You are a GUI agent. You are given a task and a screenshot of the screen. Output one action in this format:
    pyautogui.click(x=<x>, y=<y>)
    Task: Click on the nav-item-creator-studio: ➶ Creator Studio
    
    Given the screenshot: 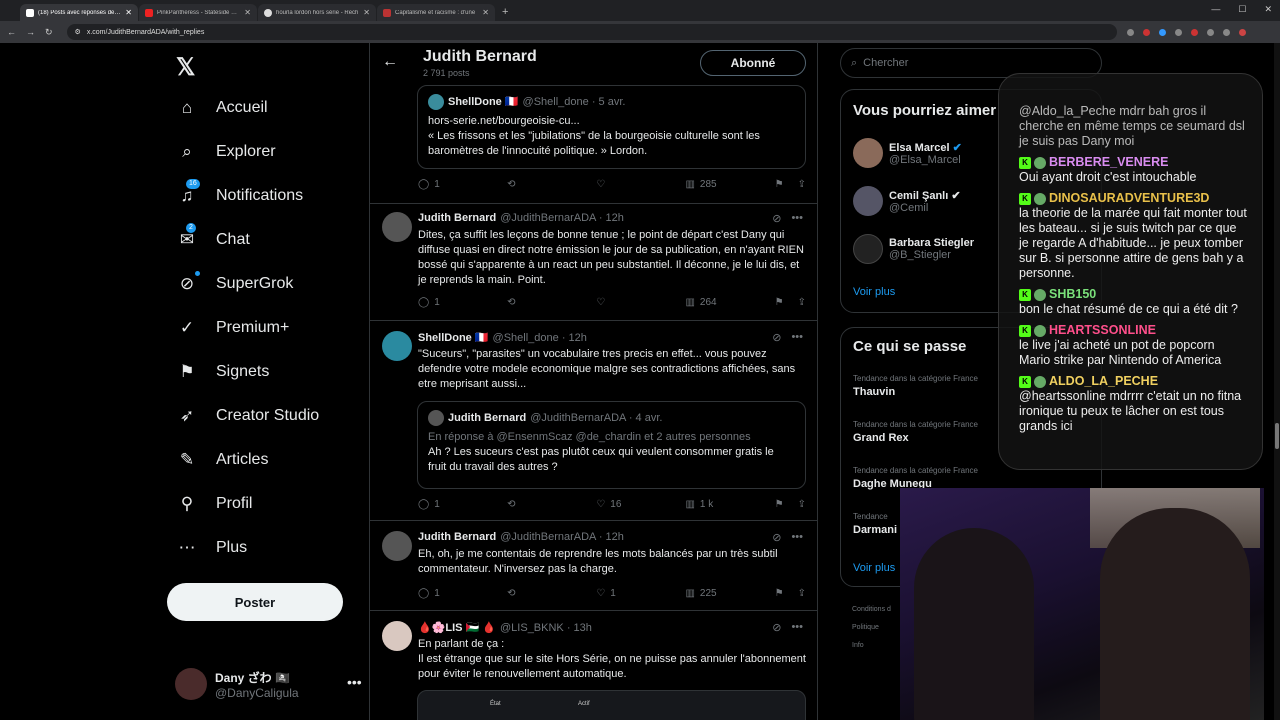 What is the action you would take?
    pyautogui.click(x=247, y=416)
    